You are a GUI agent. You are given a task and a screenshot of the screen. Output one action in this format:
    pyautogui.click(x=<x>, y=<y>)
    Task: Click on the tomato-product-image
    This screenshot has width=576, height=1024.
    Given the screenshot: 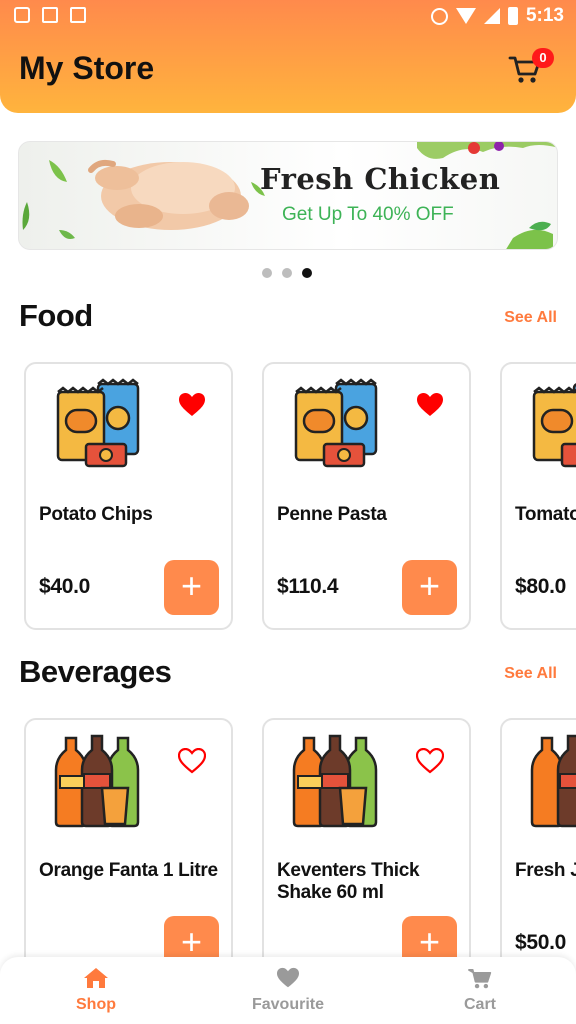 What is the action you would take?
    pyautogui.click(x=554, y=425)
    